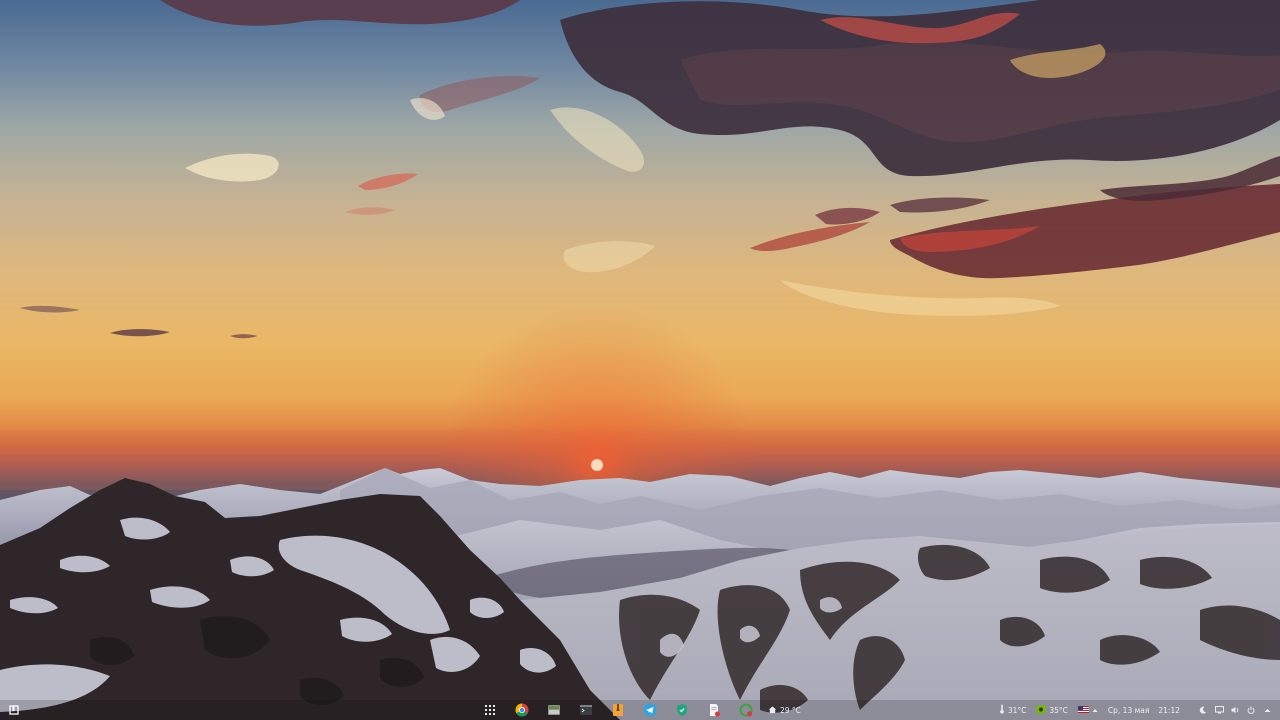  I want to click on power-icon, so click(1251, 710).